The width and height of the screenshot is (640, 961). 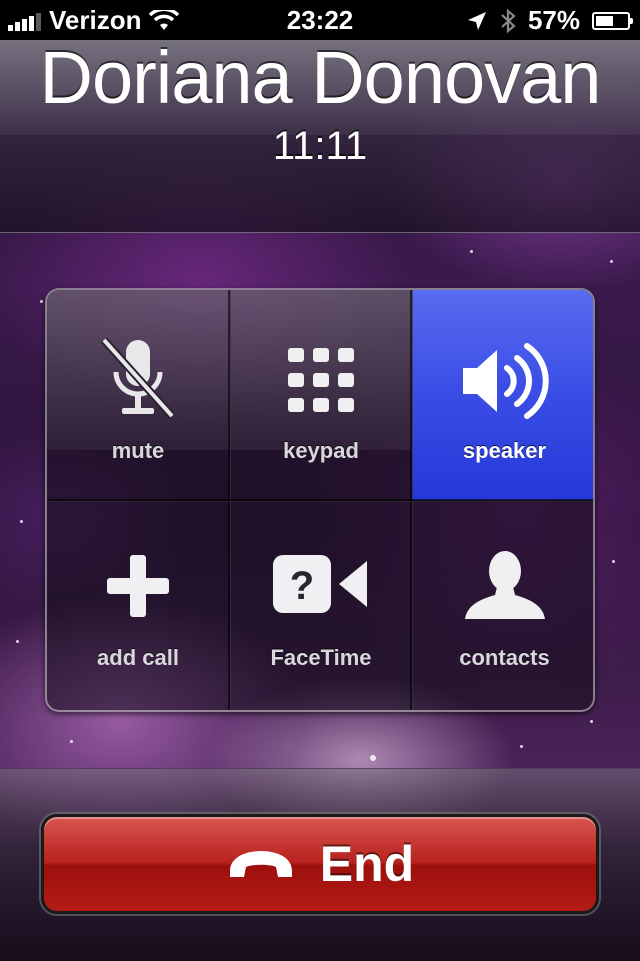 What do you see at coordinates (476, 20) in the screenshot?
I see `location-icon` at bounding box center [476, 20].